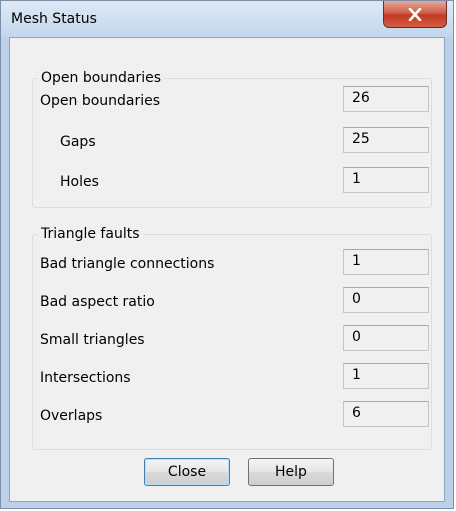 This screenshot has width=456, height=511. Describe the element at coordinates (100, 101) in the screenshot. I see `open-boundaries-label: Open boundaries` at that location.